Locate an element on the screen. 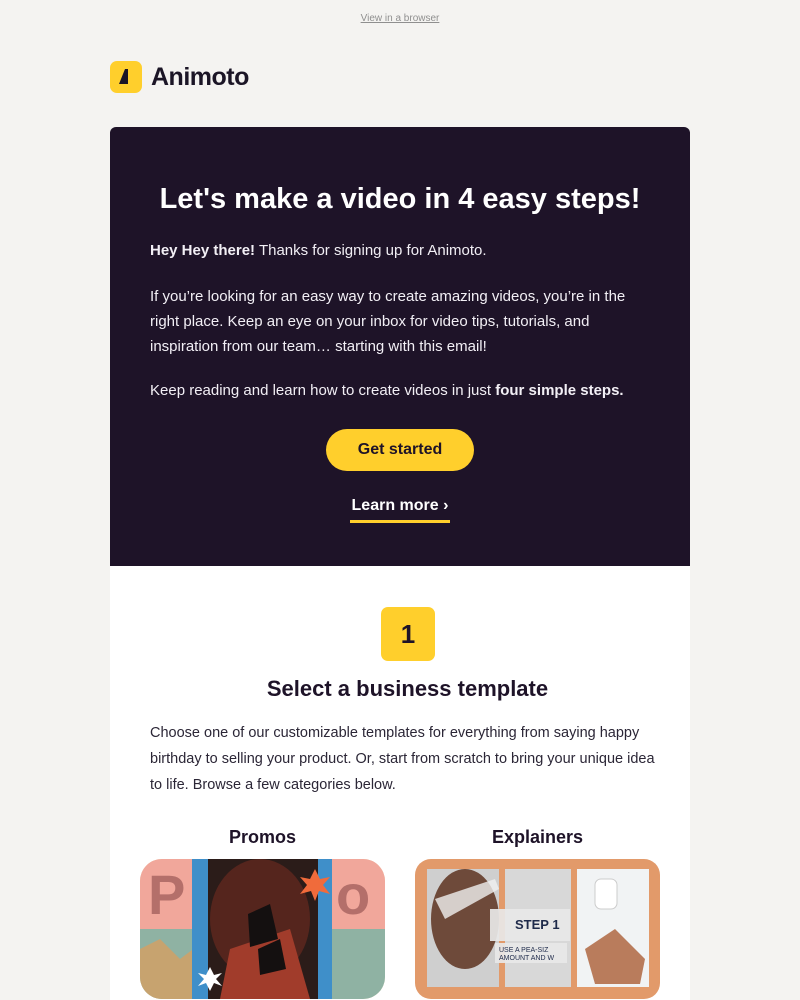 This screenshot has height=1000, width=800. explainer-overlay-title: STEP 1 is located at coordinates (537, 924).